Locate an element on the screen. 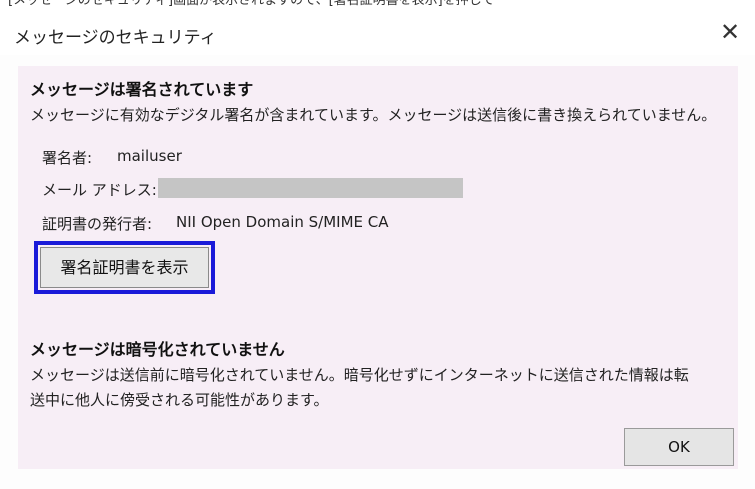 Image resolution: width=755 pixels, height=489 pixels. signer-value: mailuser is located at coordinates (149, 156).